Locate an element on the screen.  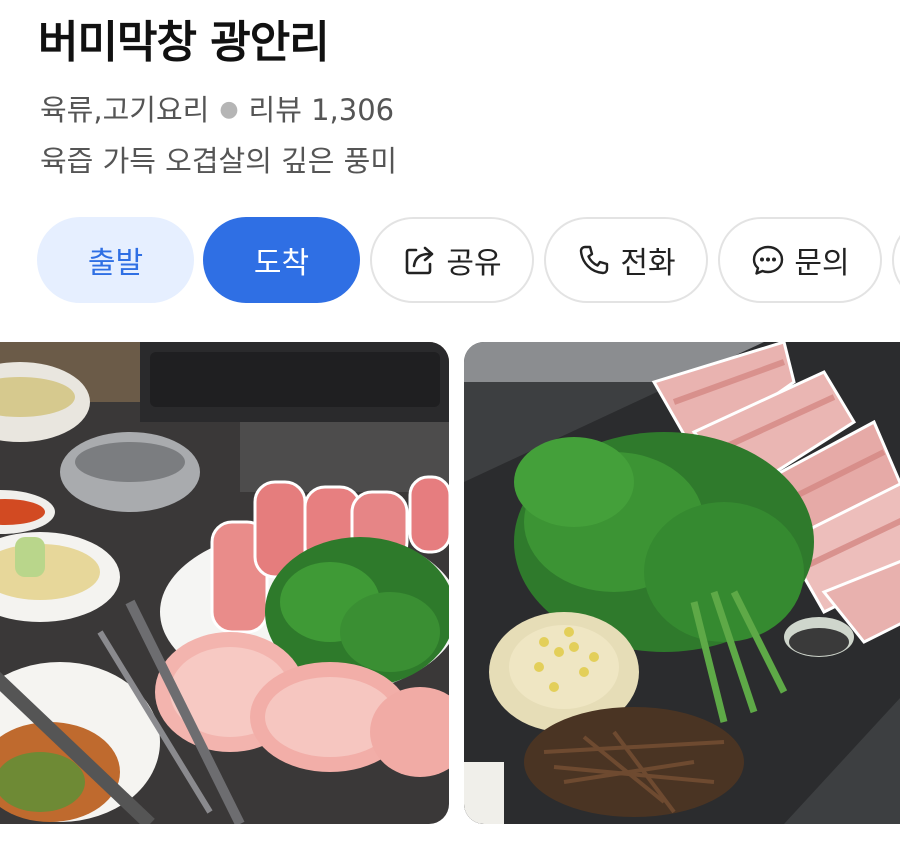
arrive-label: 도착 is located at coordinates (281, 263).